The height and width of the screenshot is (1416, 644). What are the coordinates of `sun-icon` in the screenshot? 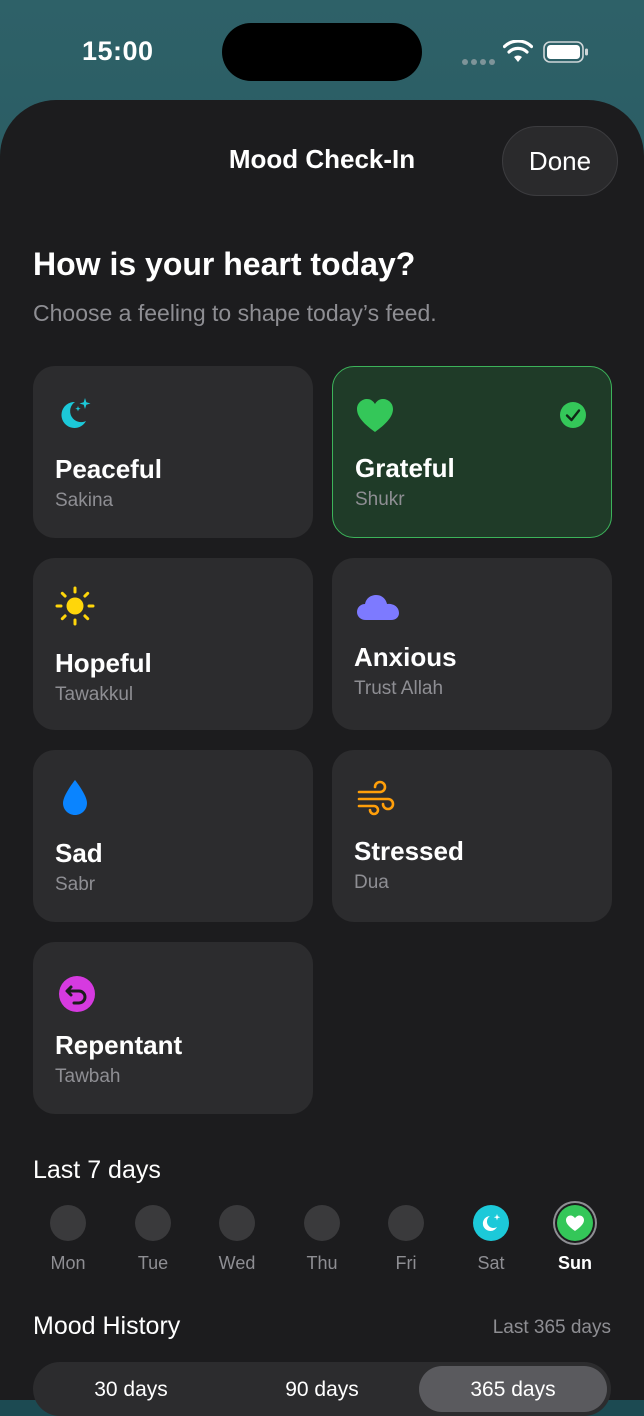 It's located at (75, 606).